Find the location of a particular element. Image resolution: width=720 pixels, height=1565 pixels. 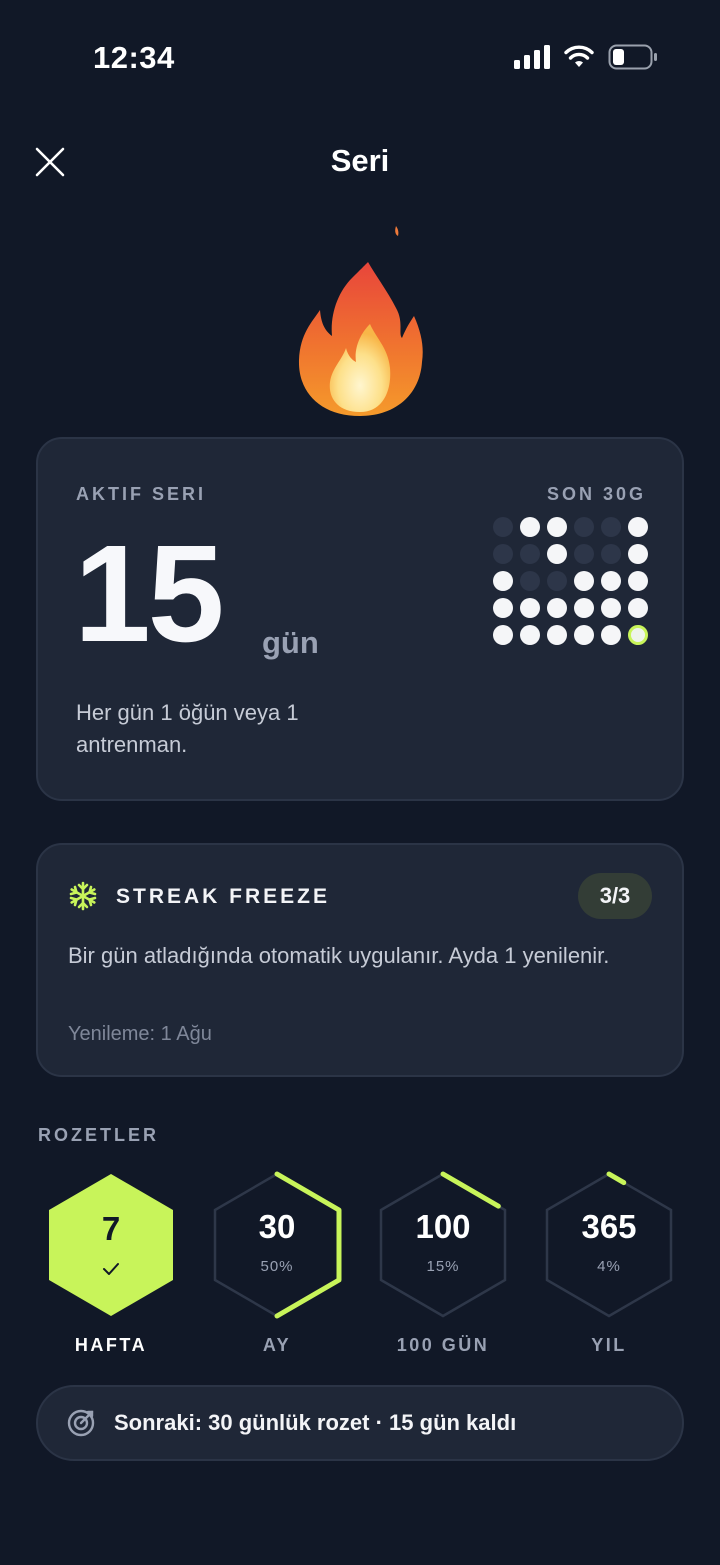

badge-name: YIL is located at coordinates (609, 1345).